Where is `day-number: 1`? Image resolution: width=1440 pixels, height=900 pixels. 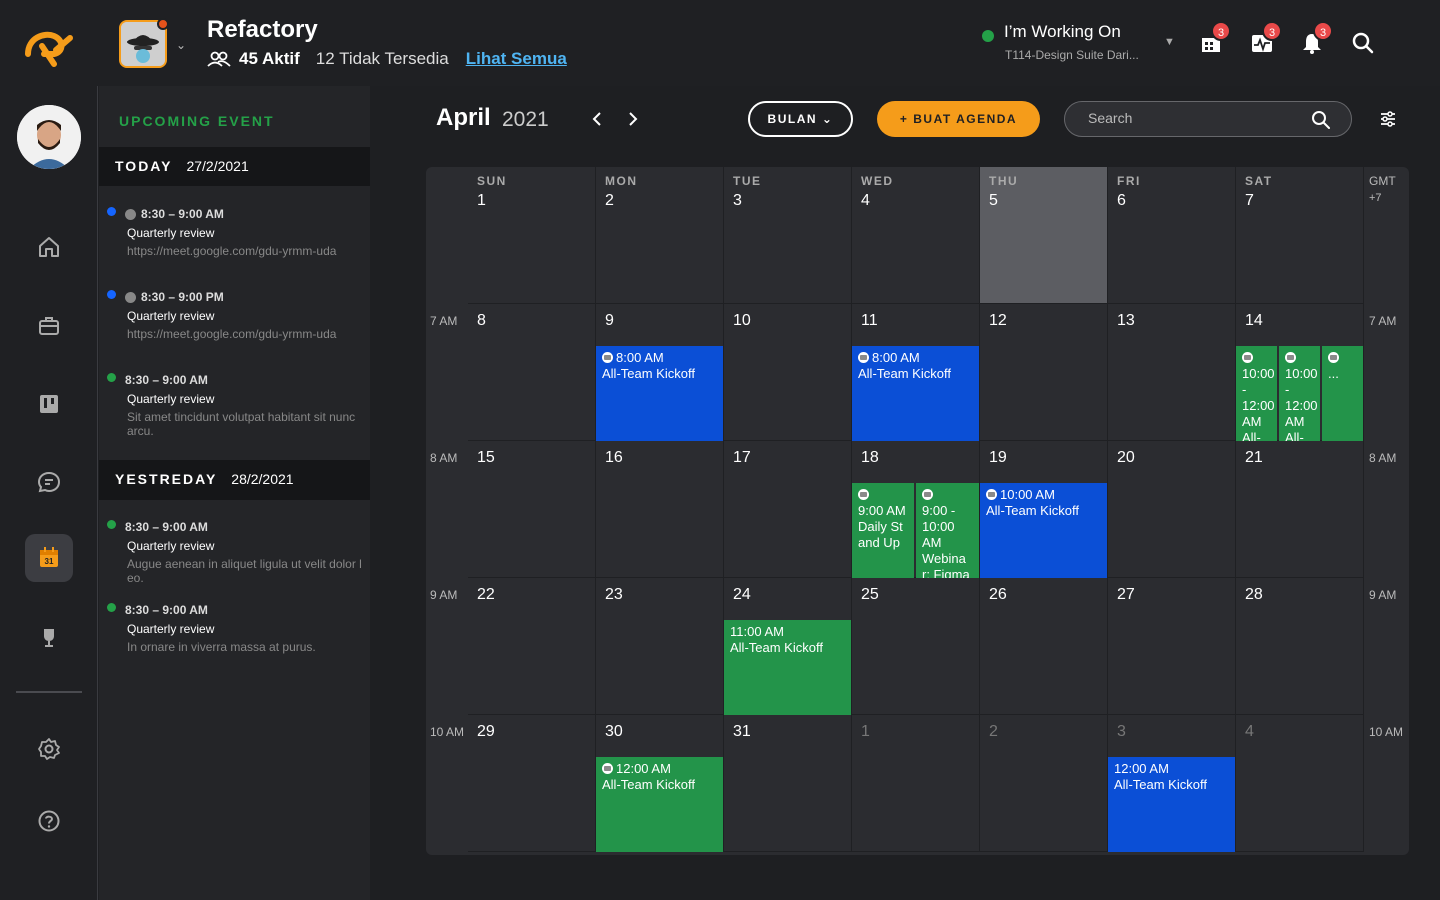
day-number: 1 is located at coordinates (865, 731).